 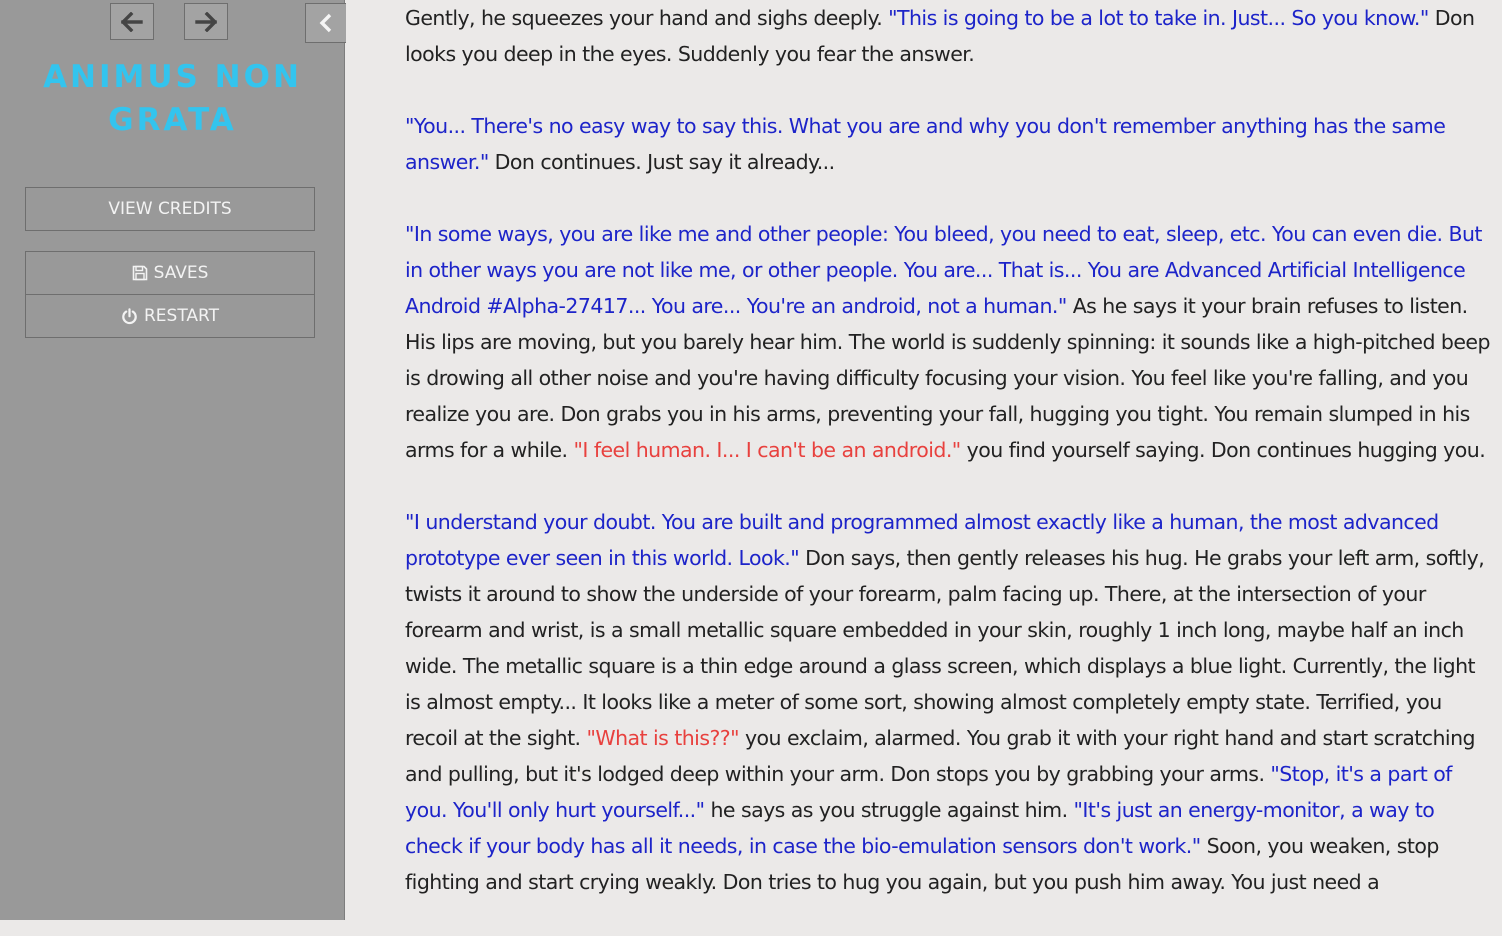 I want to click on view-credits-label: VIEW CREDITS, so click(x=170, y=209).